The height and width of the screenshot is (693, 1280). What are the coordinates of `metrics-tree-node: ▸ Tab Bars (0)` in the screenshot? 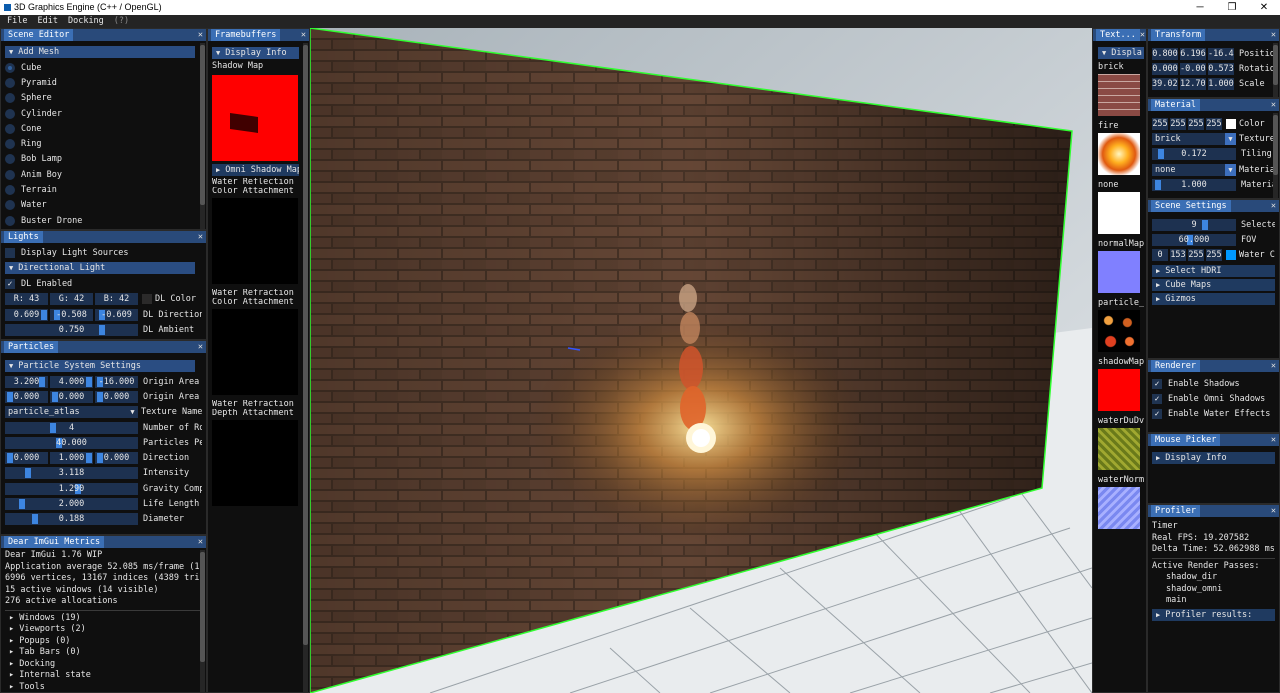 It's located at (103, 653).